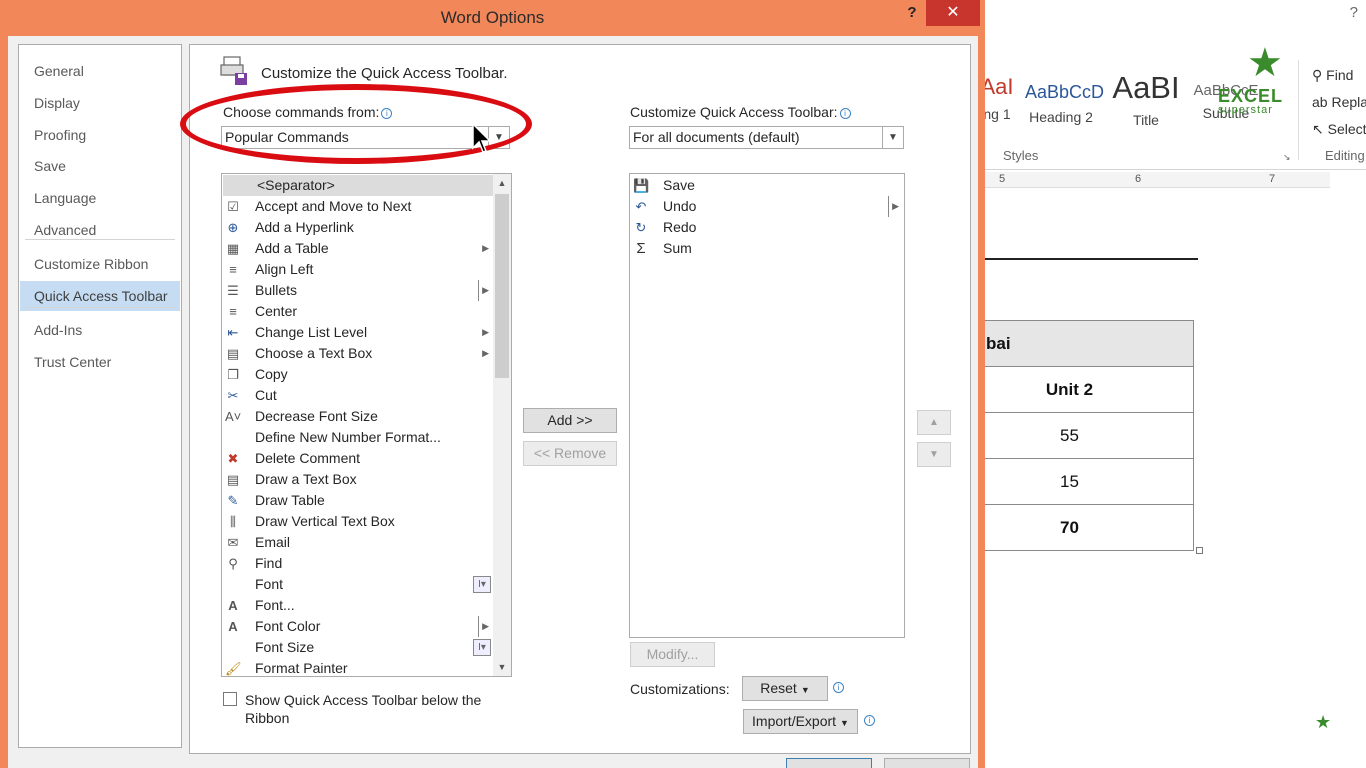 This screenshot has width=1366, height=768. I want to click on list-item: A˅ Decrease Font Size, so click(358, 416).